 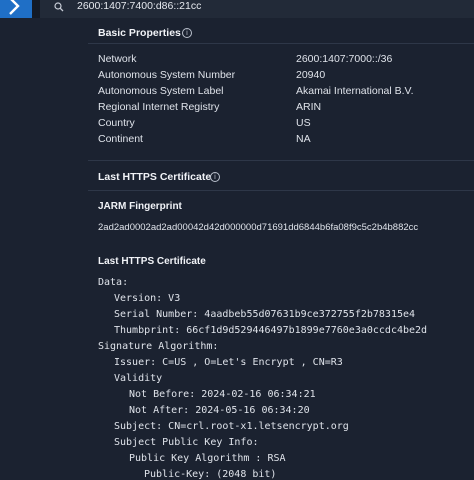 What do you see at coordinates (139, 6) in the screenshot?
I see `search-input: 2600:1407:7400:d86::21cc` at bounding box center [139, 6].